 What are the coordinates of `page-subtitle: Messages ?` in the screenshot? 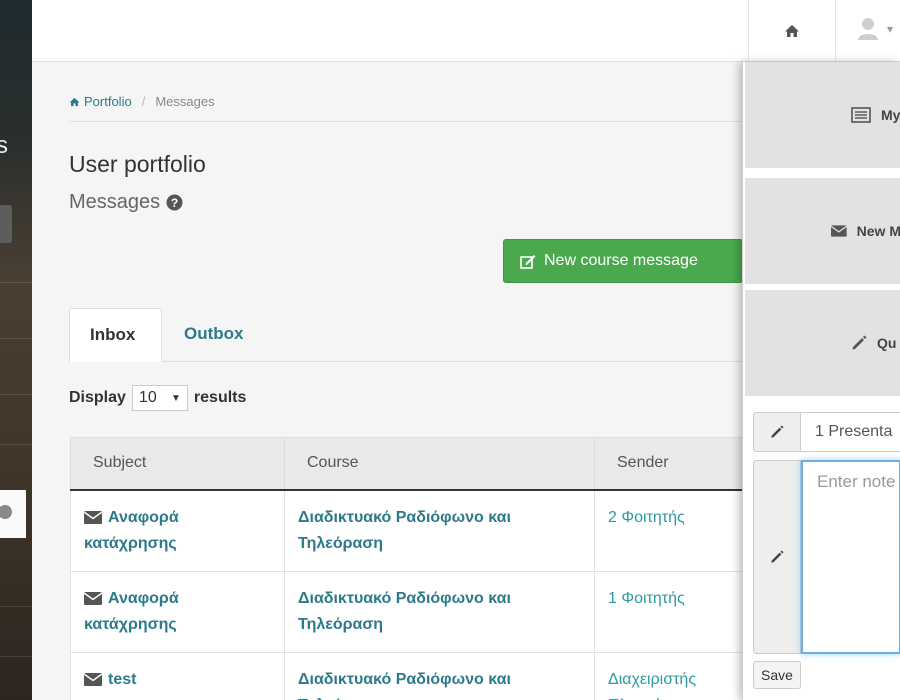 It's located at (126, 202).